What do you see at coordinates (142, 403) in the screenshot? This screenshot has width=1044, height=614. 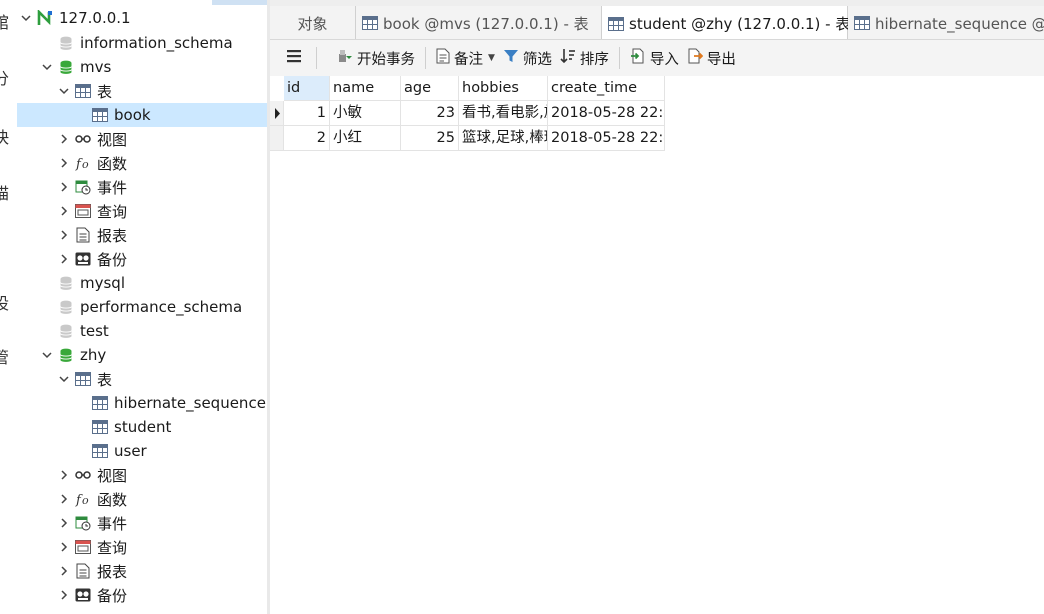 I see `tree-item-hibernate-sequence: hibernate_sequence` at bounding box center [142, 403].